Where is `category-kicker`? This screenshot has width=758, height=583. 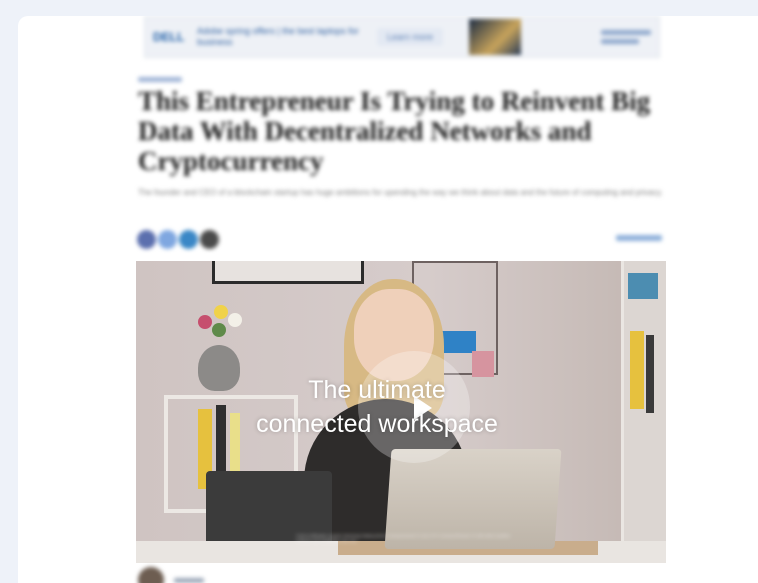
category-kicker is located at coordinates (160, 79).